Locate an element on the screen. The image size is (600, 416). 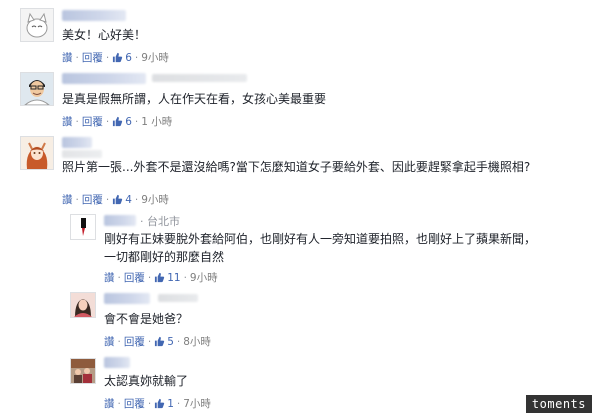
profile-avatar-icon is located at coordinates (83, 227).